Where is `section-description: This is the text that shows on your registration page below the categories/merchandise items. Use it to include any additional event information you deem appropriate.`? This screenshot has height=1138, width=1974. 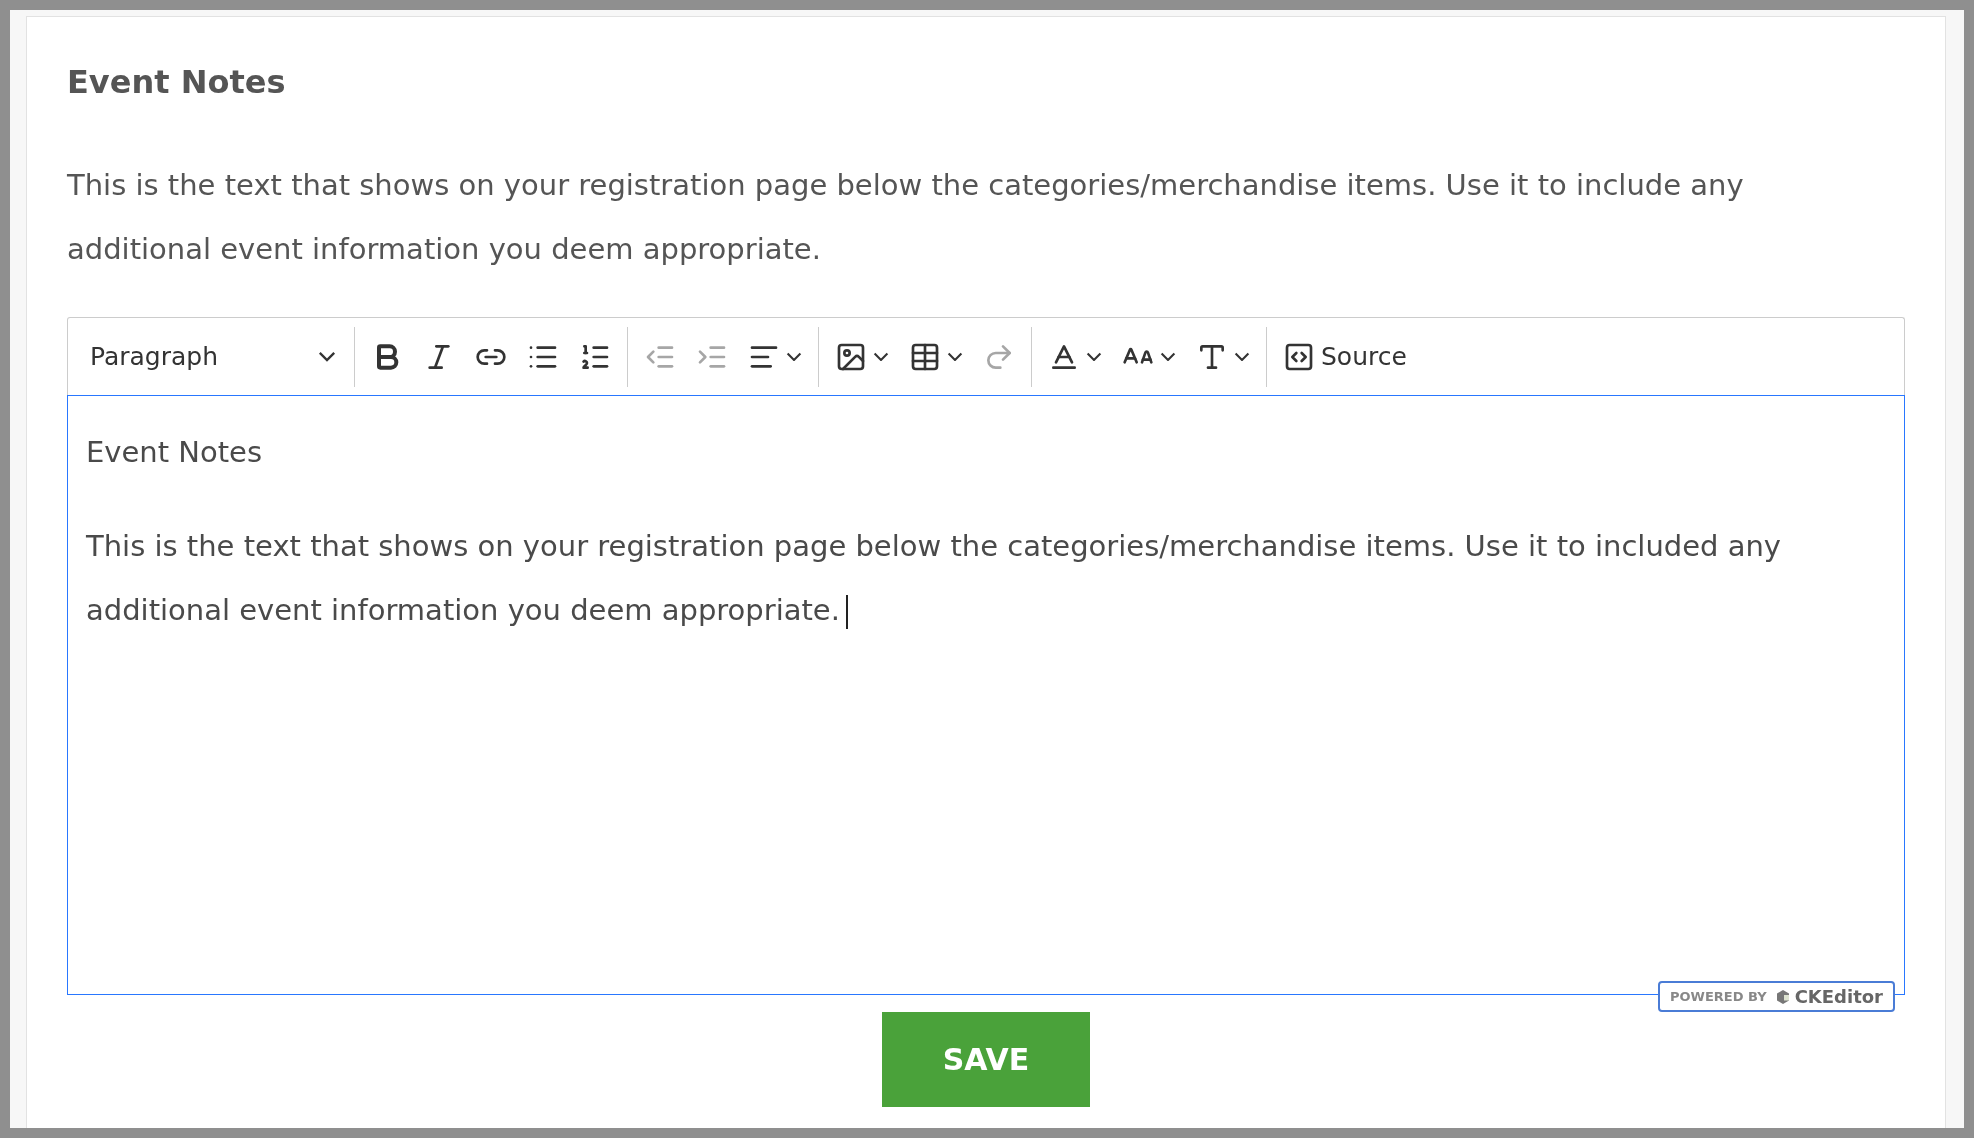 section-description: This is the text that shows on your registration page below the categories/merchandise items. Use it to include any additional event information you deem appropriate. is located at coordinates (906, 217).